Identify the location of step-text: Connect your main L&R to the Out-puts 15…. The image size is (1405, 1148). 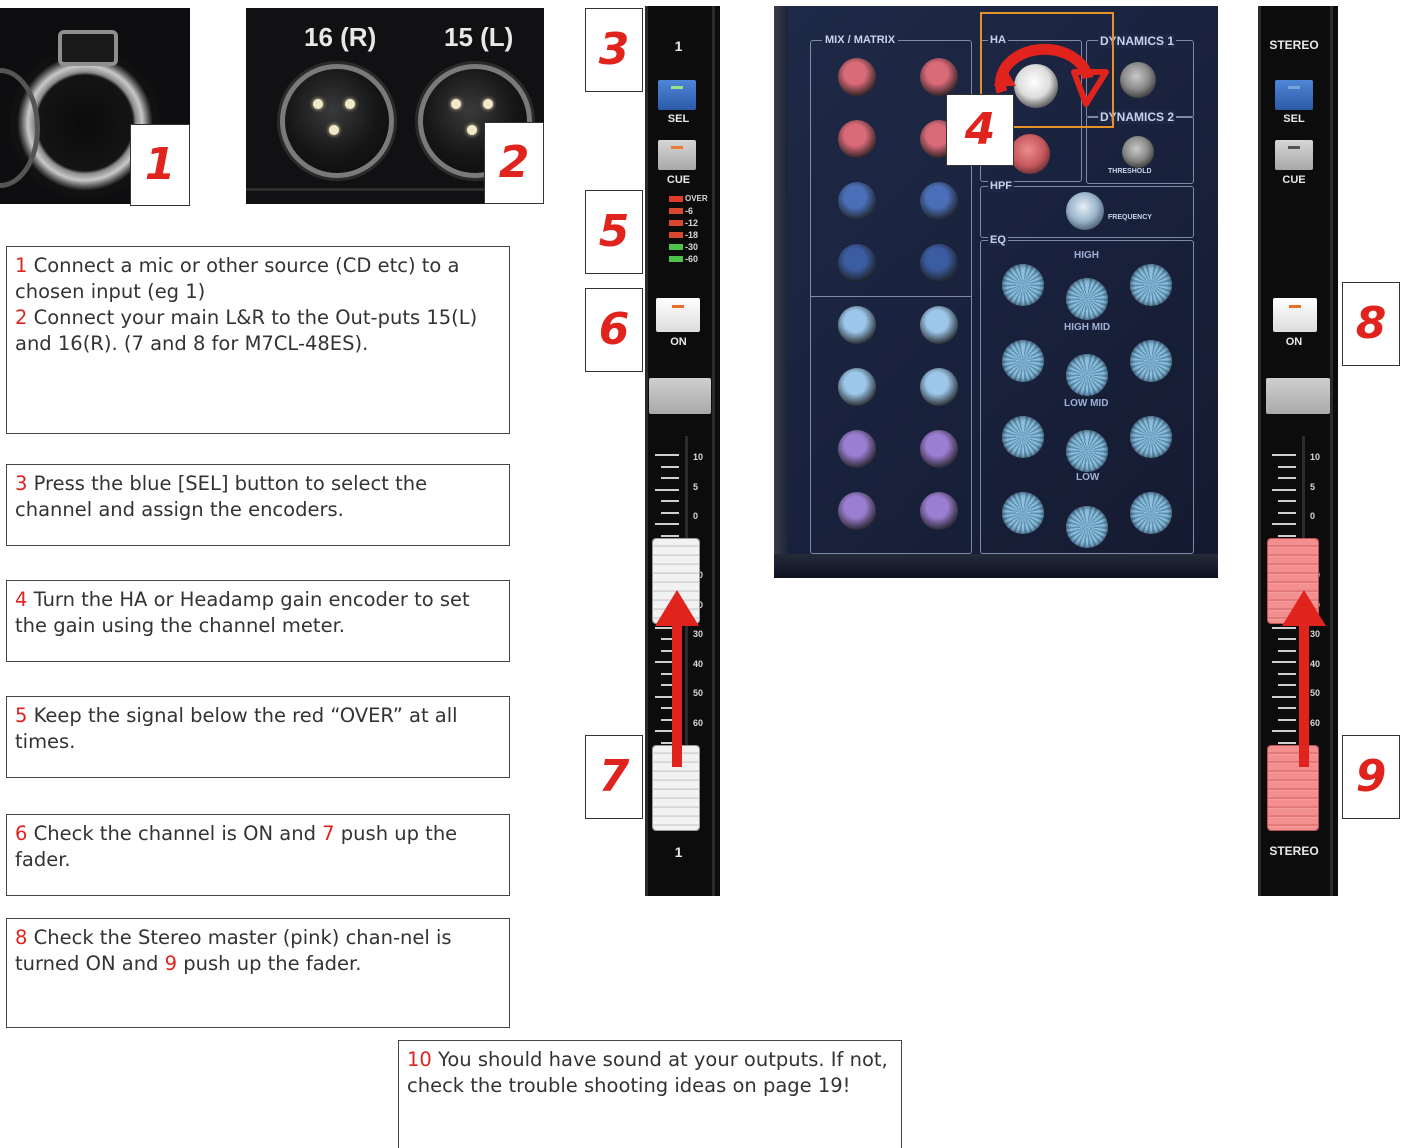
(246, 330).